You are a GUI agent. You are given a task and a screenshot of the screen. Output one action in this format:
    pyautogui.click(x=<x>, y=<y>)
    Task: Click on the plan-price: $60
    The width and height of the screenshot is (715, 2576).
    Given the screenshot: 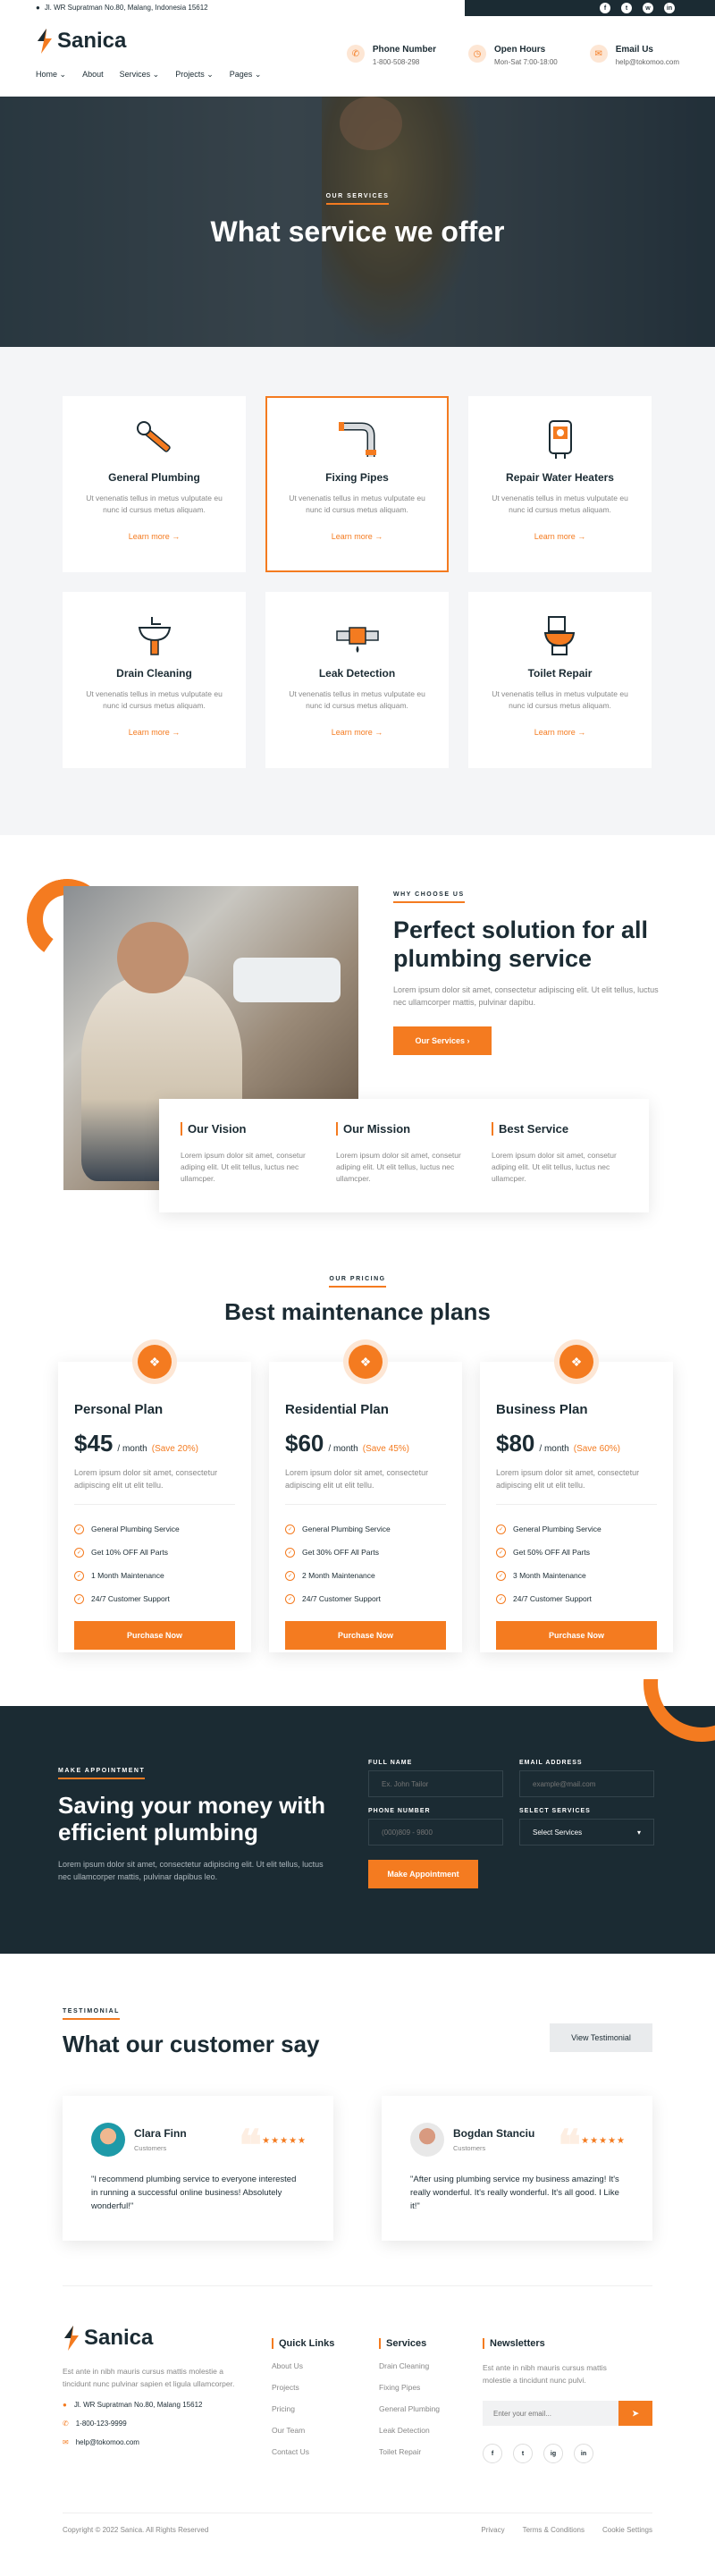 What is the action you would take?
    pyautogui.click(x=305, y=1443)
    